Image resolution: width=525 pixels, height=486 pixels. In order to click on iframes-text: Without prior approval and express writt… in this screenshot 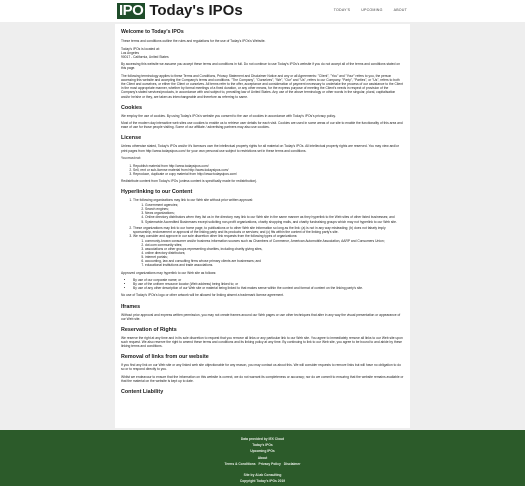, I will do `click(261, 316)`.